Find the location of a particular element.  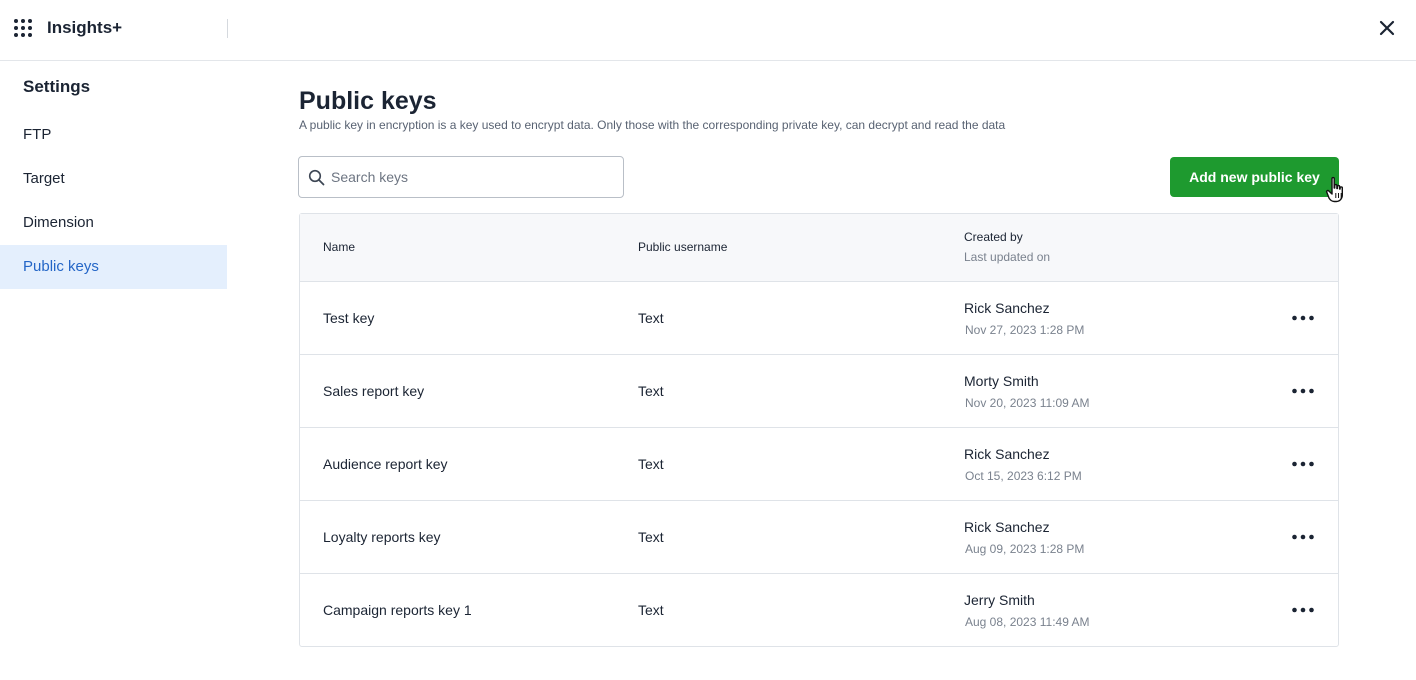

sidebar-item-label: FTP is located at coordinates (37, 134).